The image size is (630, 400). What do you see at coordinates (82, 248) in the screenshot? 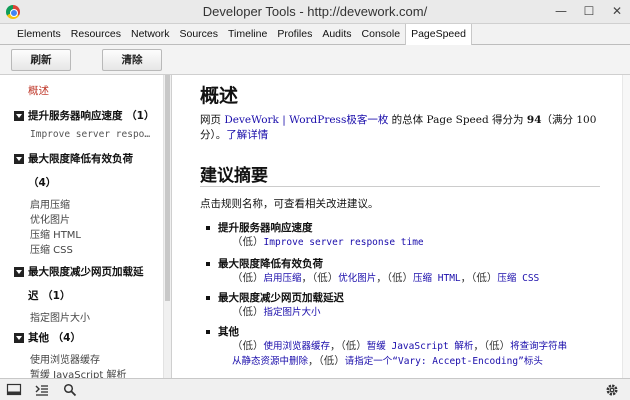
I see `sidebar-item-minify-css: 压缩 CSS` at bounding box center [82, 248].